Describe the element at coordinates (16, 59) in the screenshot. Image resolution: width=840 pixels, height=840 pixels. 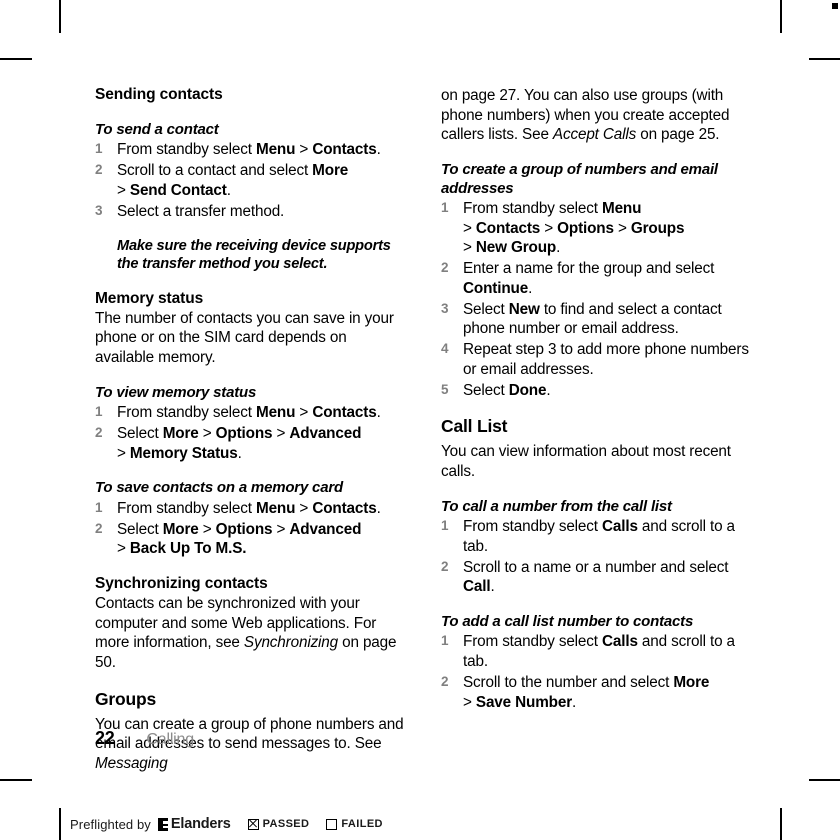
I see `crop-mark-top-left-horizontal` at that location.